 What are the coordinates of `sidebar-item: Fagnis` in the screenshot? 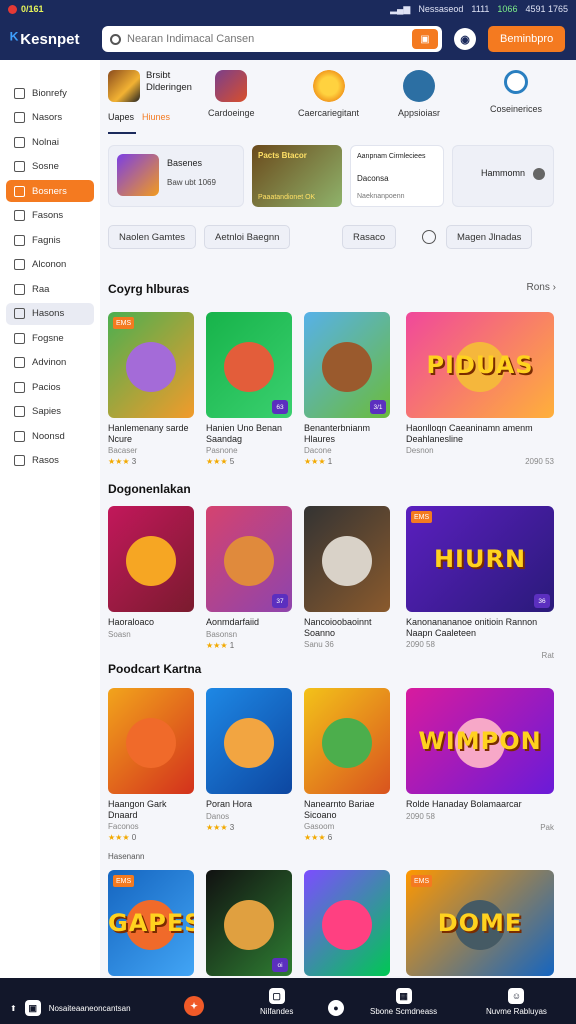 It's located at (50, 240).